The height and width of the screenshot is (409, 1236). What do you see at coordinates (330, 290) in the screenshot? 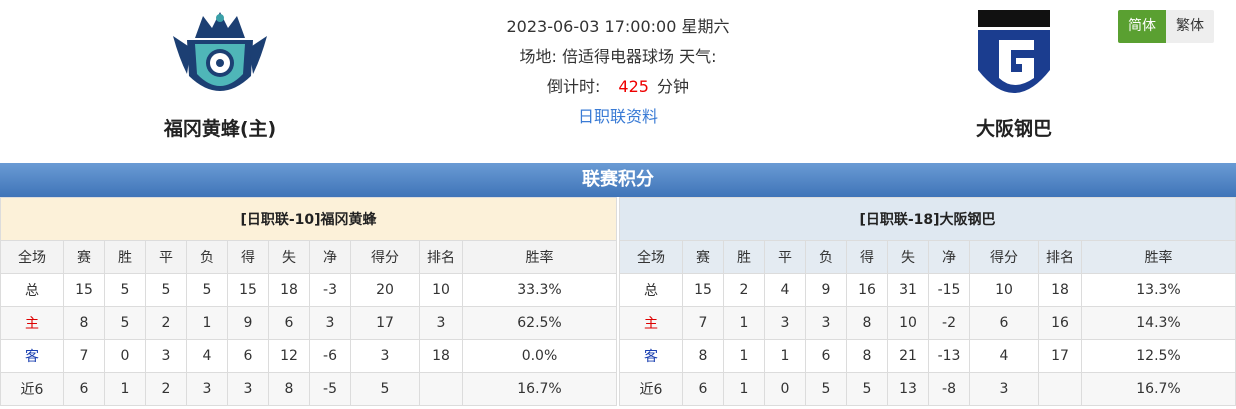
I see `table-cell: -3` at bounding box center [330, 290].